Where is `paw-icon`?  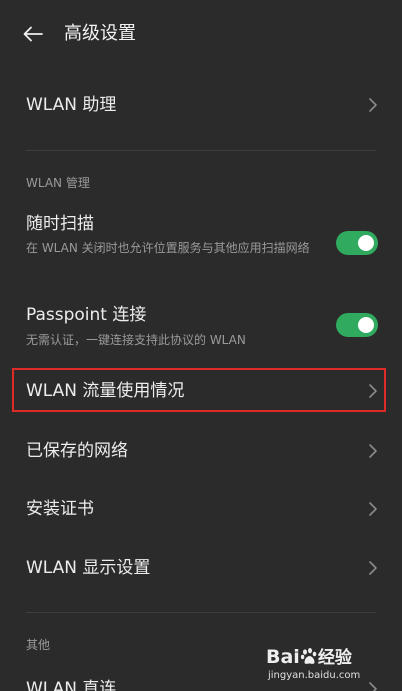 paw-icon is located at coordinates (308, 656).